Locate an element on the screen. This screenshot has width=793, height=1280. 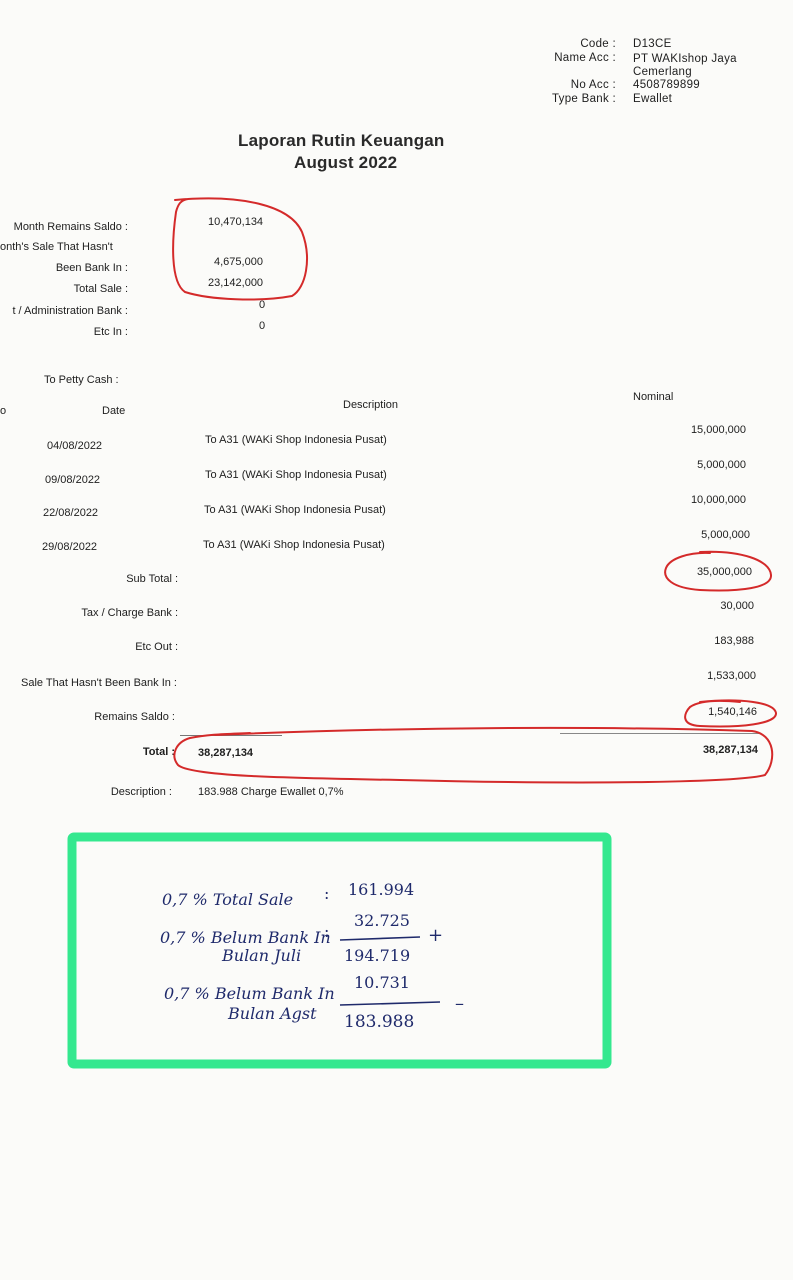
hand-line3-label-a: 0,7 % Belum Bank In is located at coordinates (249, 993).